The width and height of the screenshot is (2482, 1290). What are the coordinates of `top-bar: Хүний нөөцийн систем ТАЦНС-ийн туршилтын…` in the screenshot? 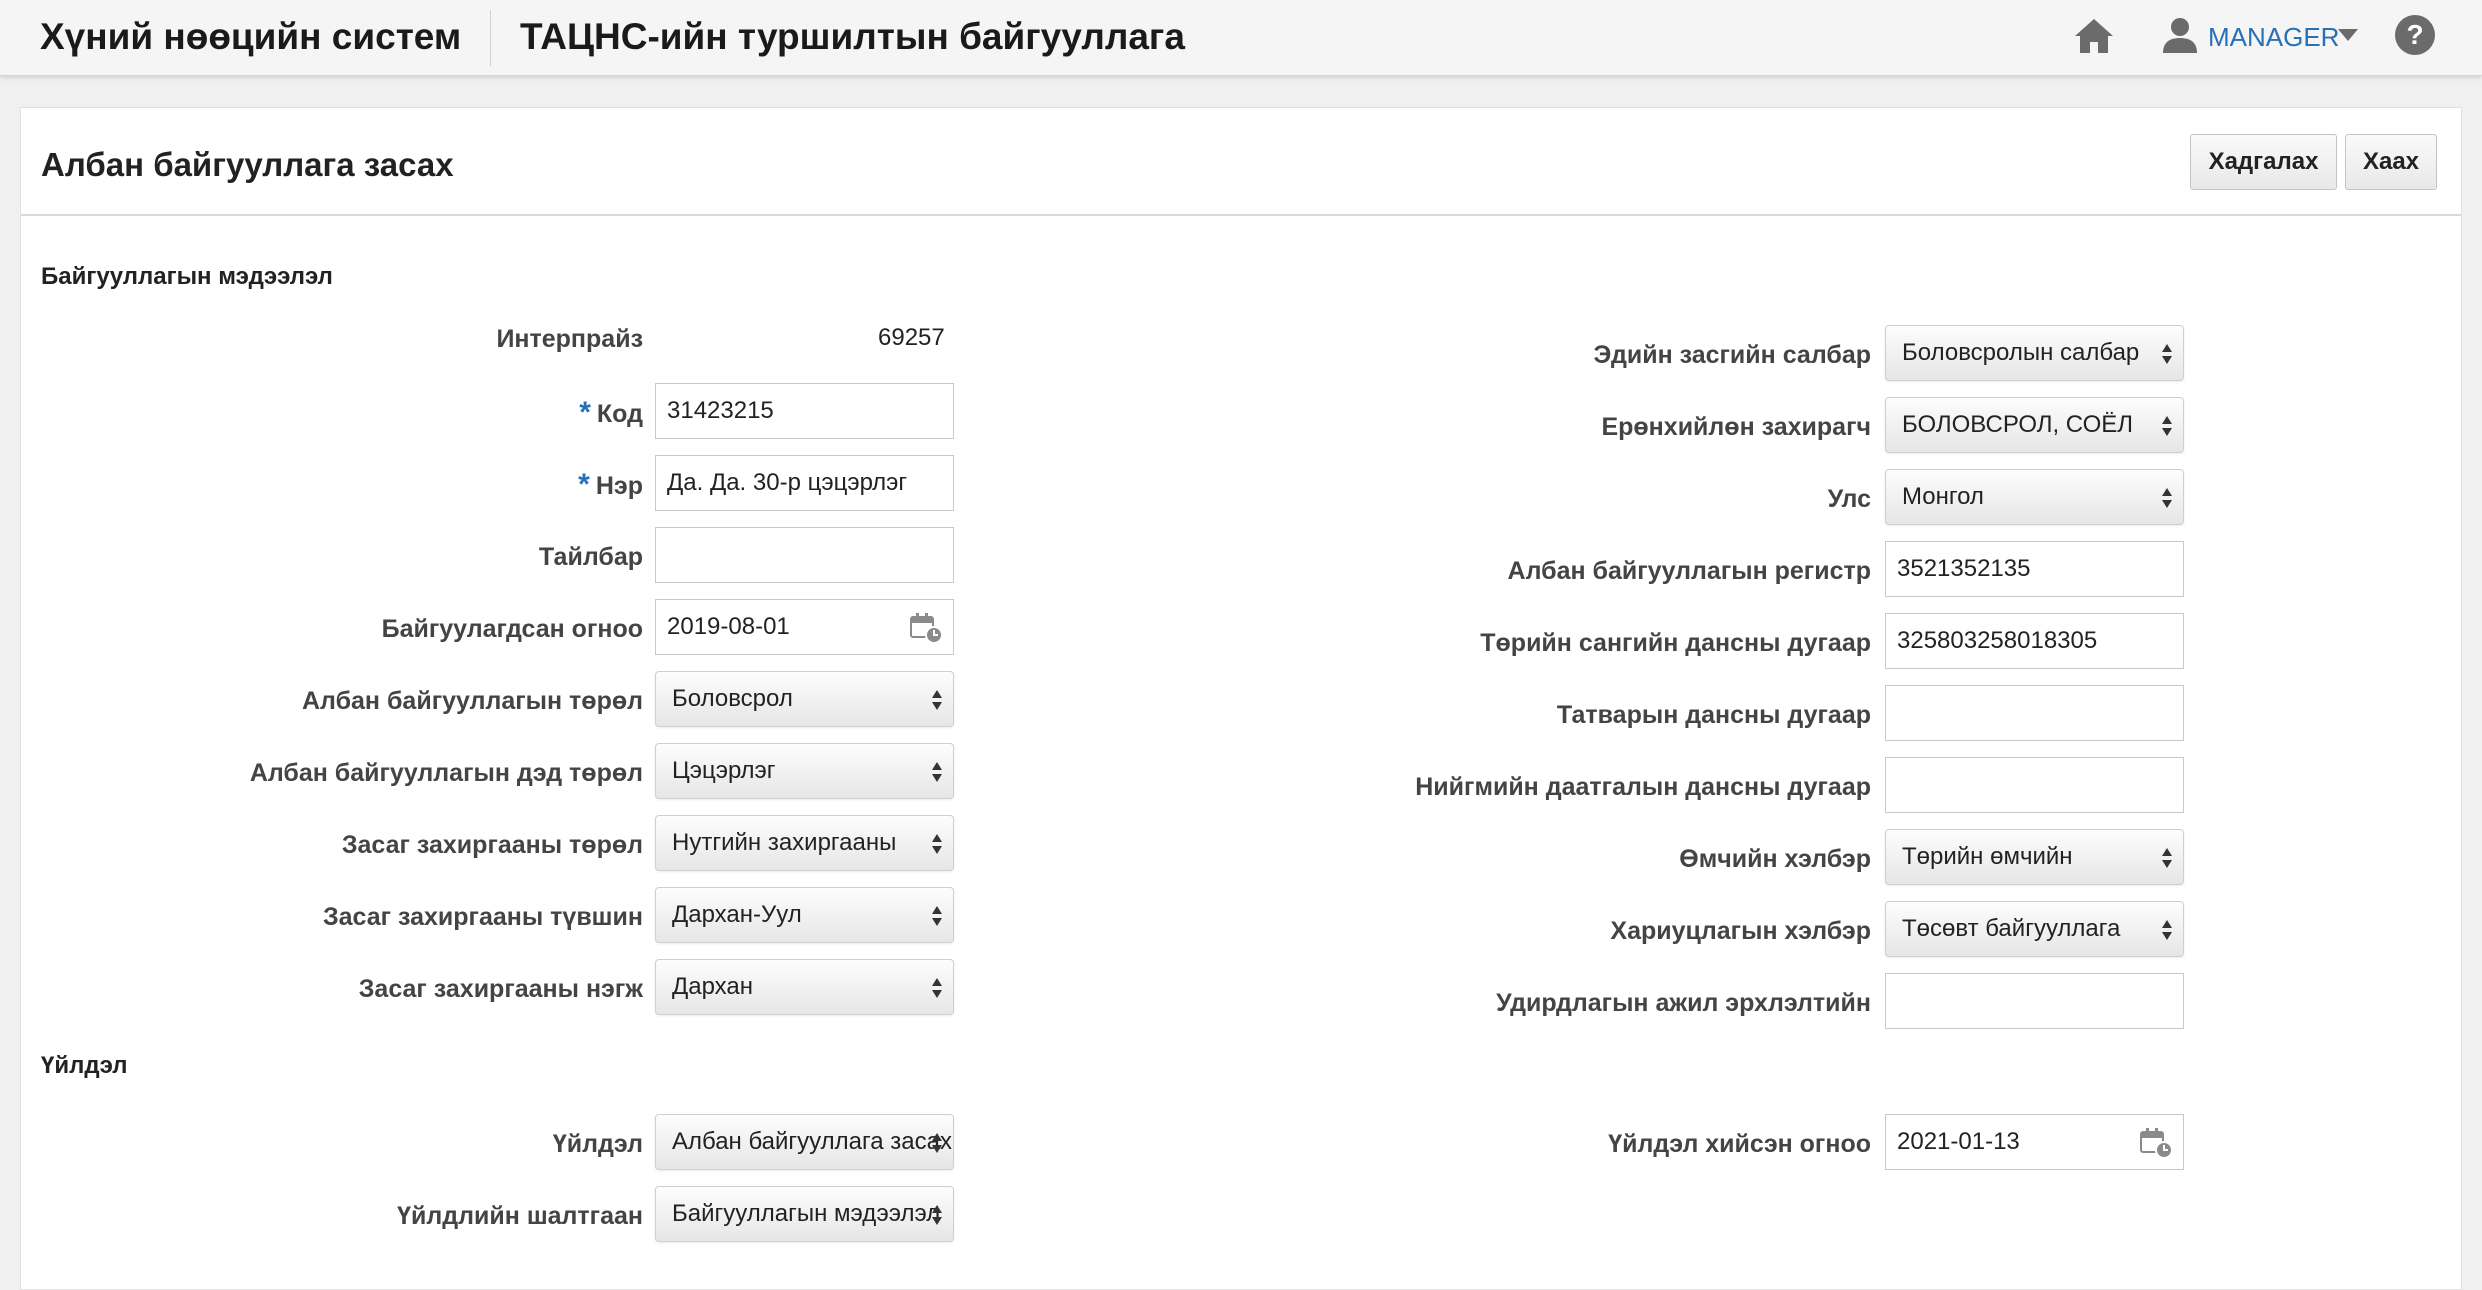 It's located at (1241, 38).